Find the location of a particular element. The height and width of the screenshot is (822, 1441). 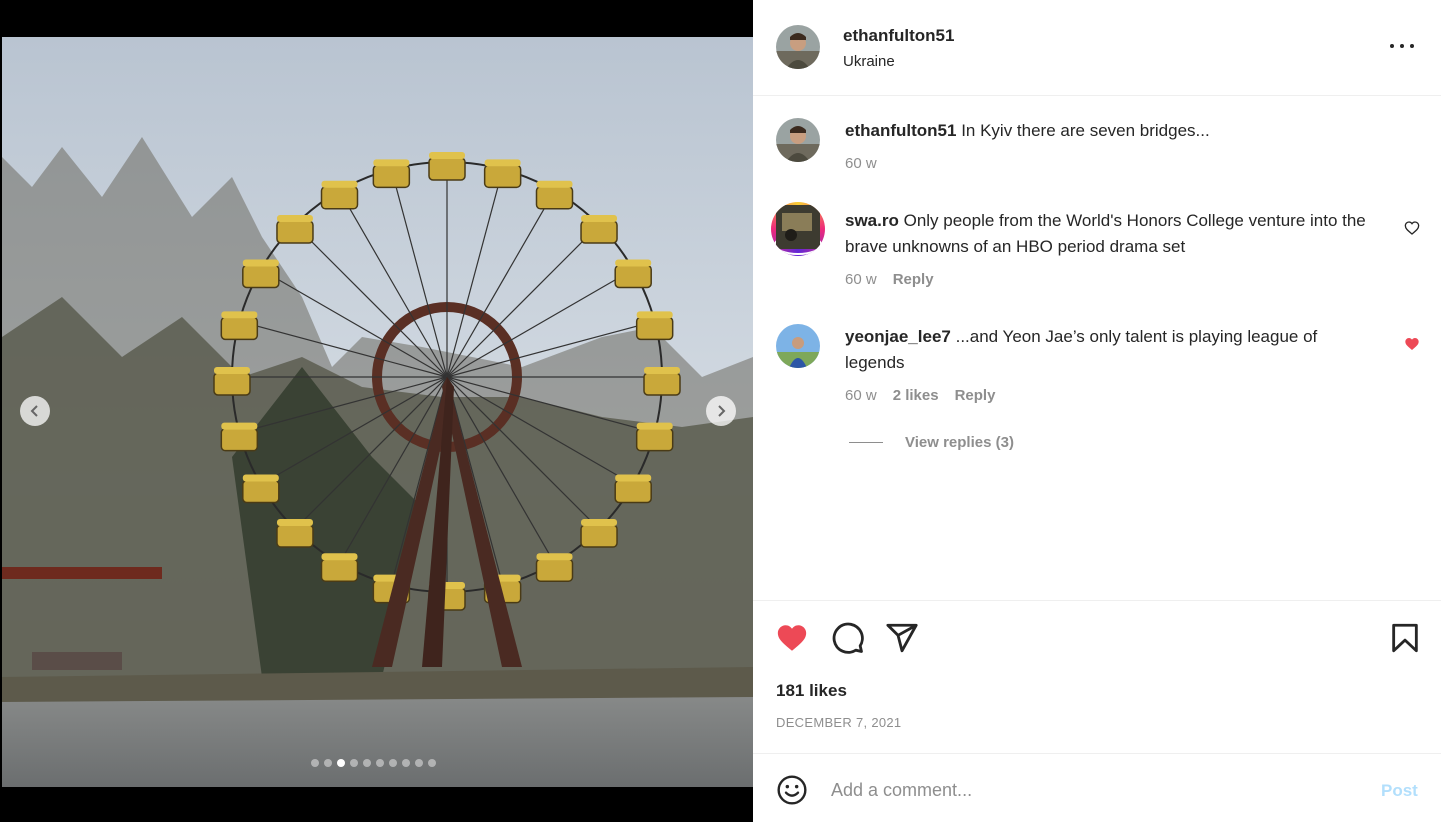

post-actions: 181 likes DECEMBER 7, 2021 is located at coordinates (1097, 676).